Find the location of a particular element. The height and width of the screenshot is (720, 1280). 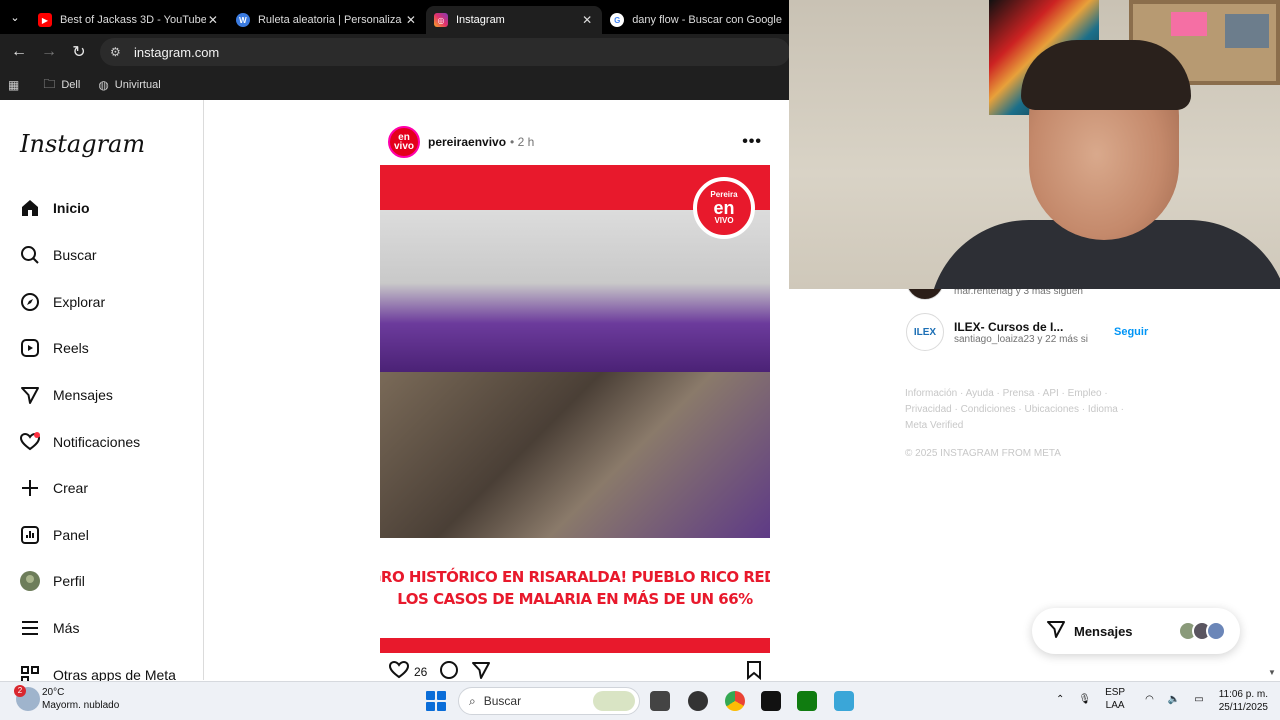

post-username: pereiraenvivo is located at coordinates (467, 142).